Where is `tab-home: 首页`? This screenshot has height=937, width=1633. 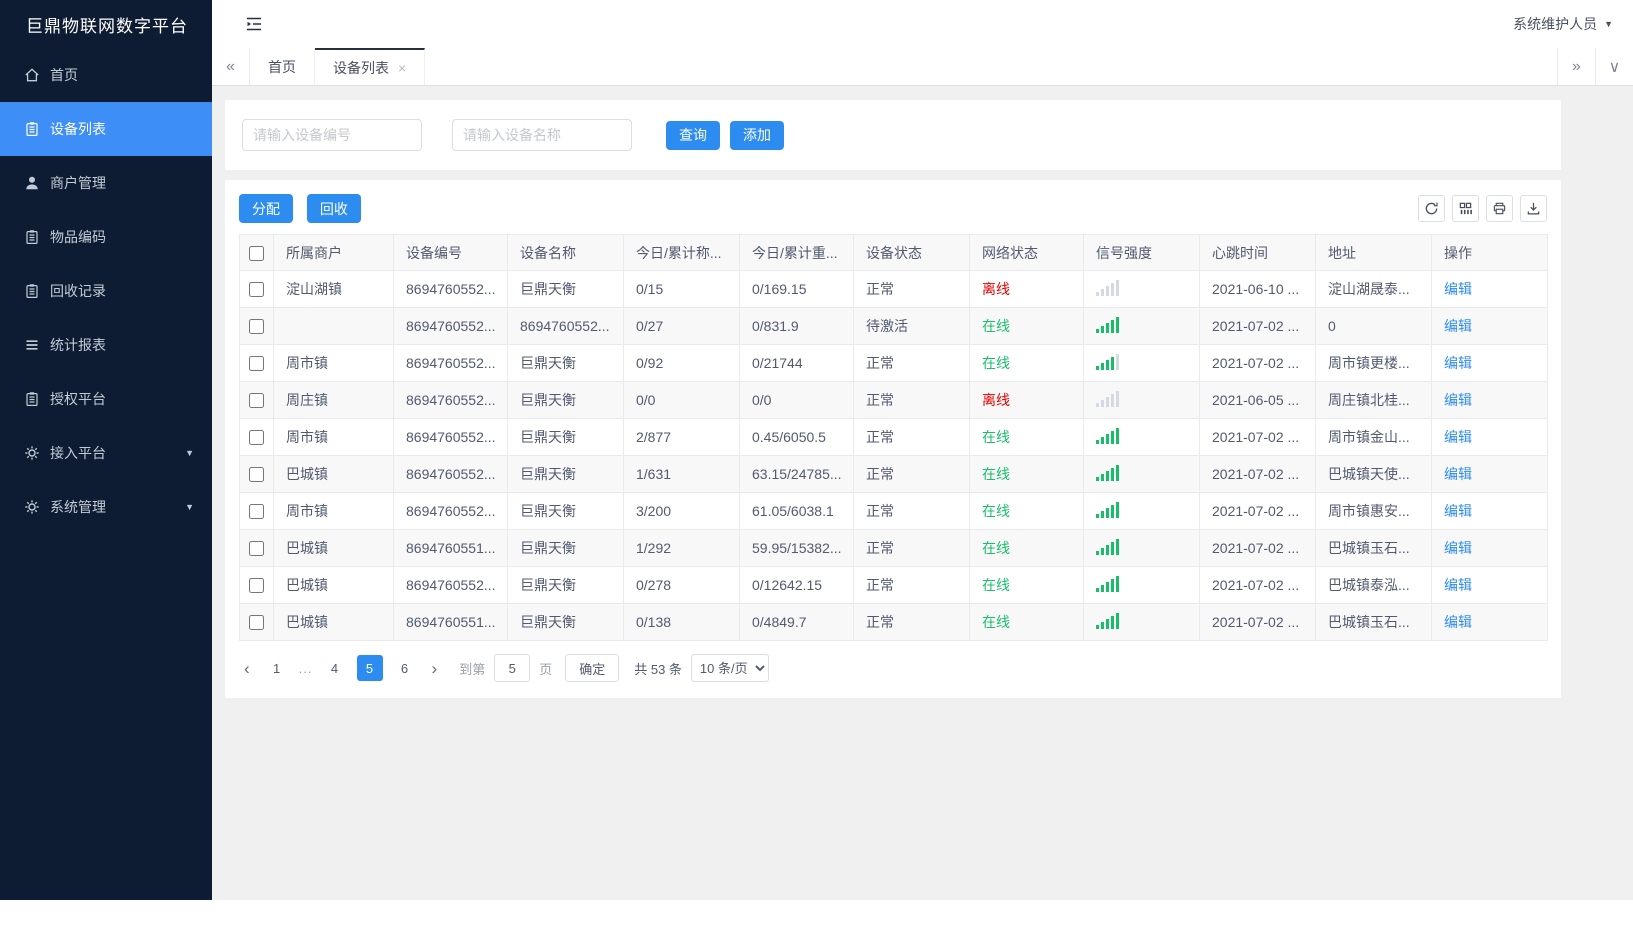
tab-home: 首页 is located at coordinates (282, 66).